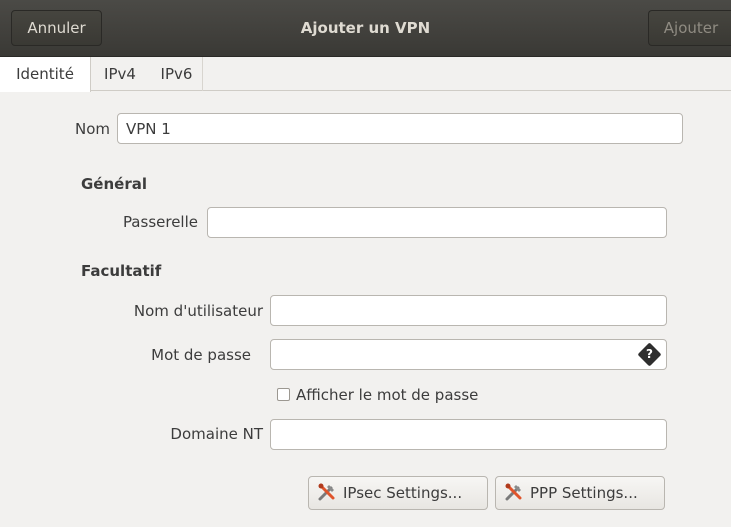 This screenshot has width=731, height=527. Describe the element at coordinates (441, 222) in the screenshot. I see `gateway-input` at that location.